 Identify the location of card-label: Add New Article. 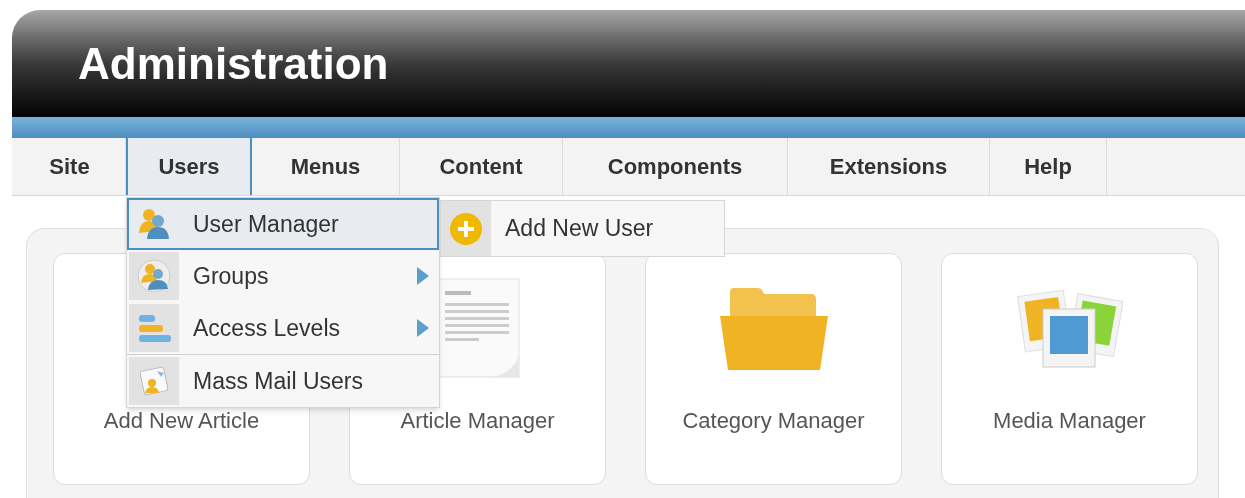
(181, 421).